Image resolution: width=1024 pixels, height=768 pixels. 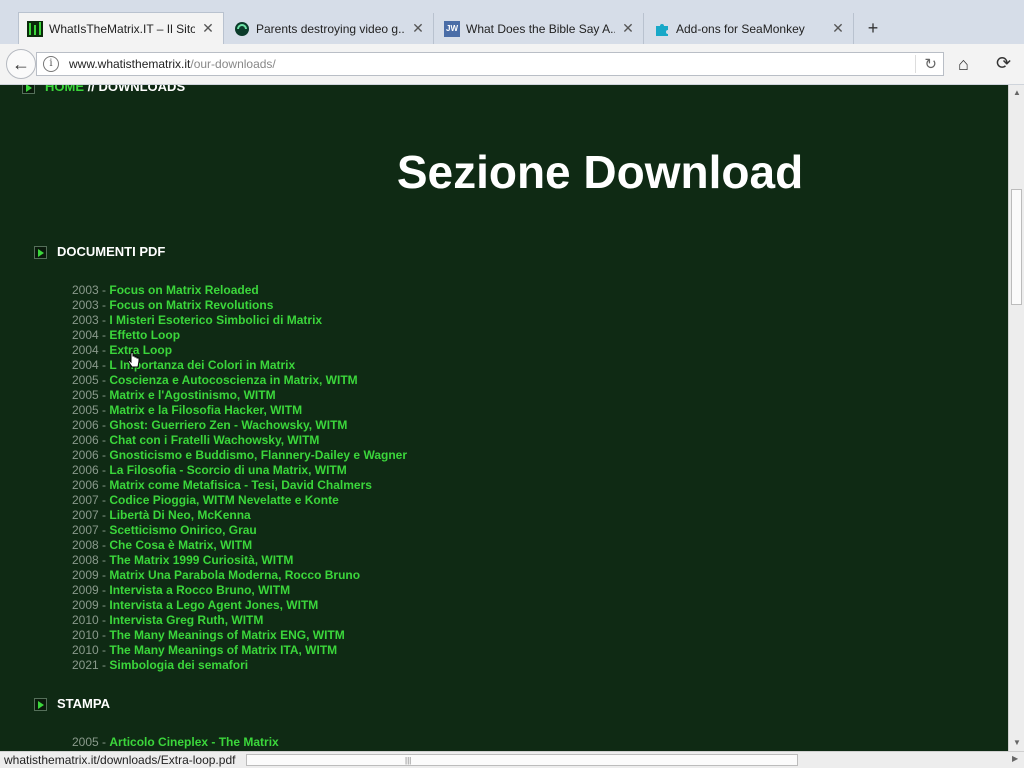 I want to click on url-path: /our-downloads/, so click(x=233, y=64).